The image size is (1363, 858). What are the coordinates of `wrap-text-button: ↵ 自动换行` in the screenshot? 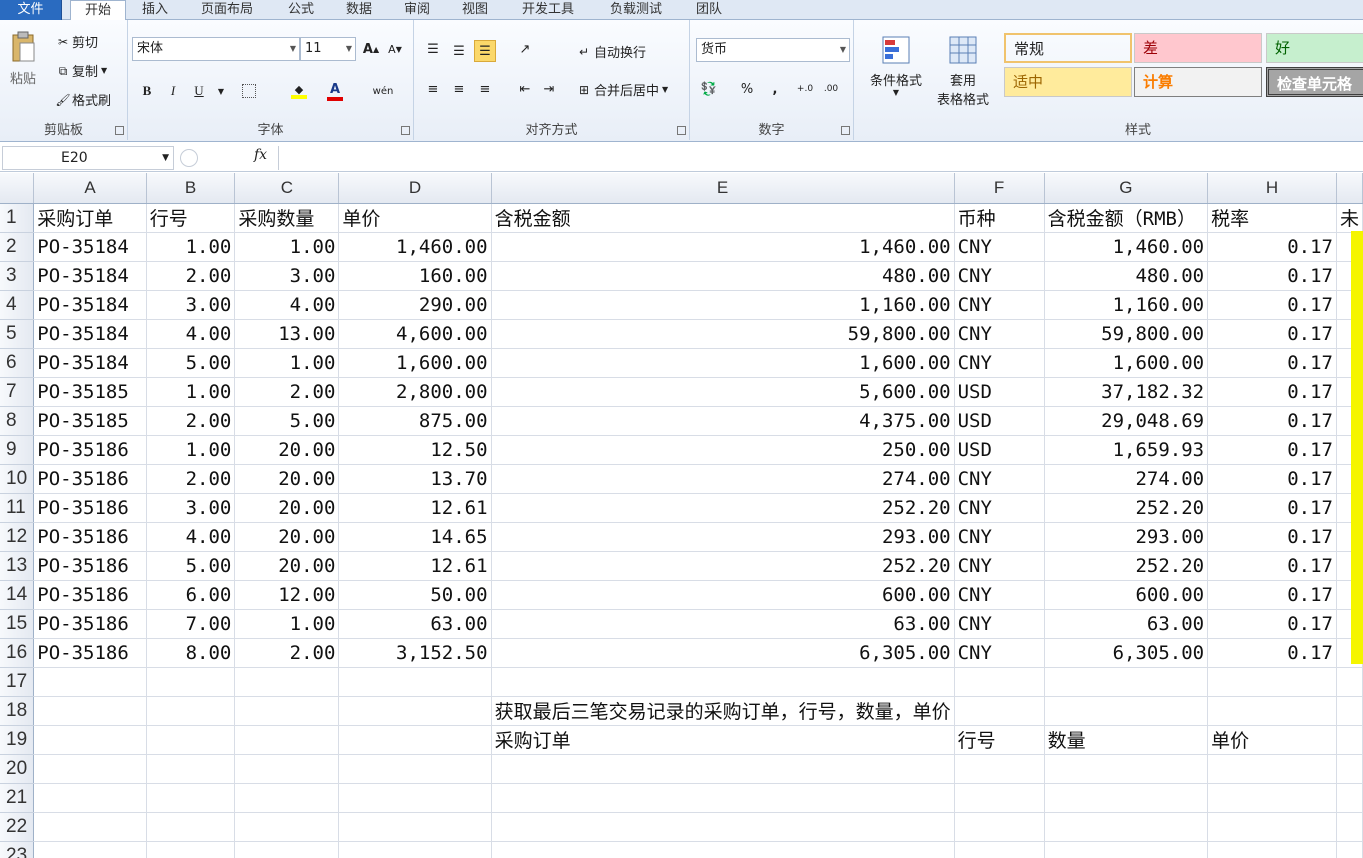 It's located at (610, 52).